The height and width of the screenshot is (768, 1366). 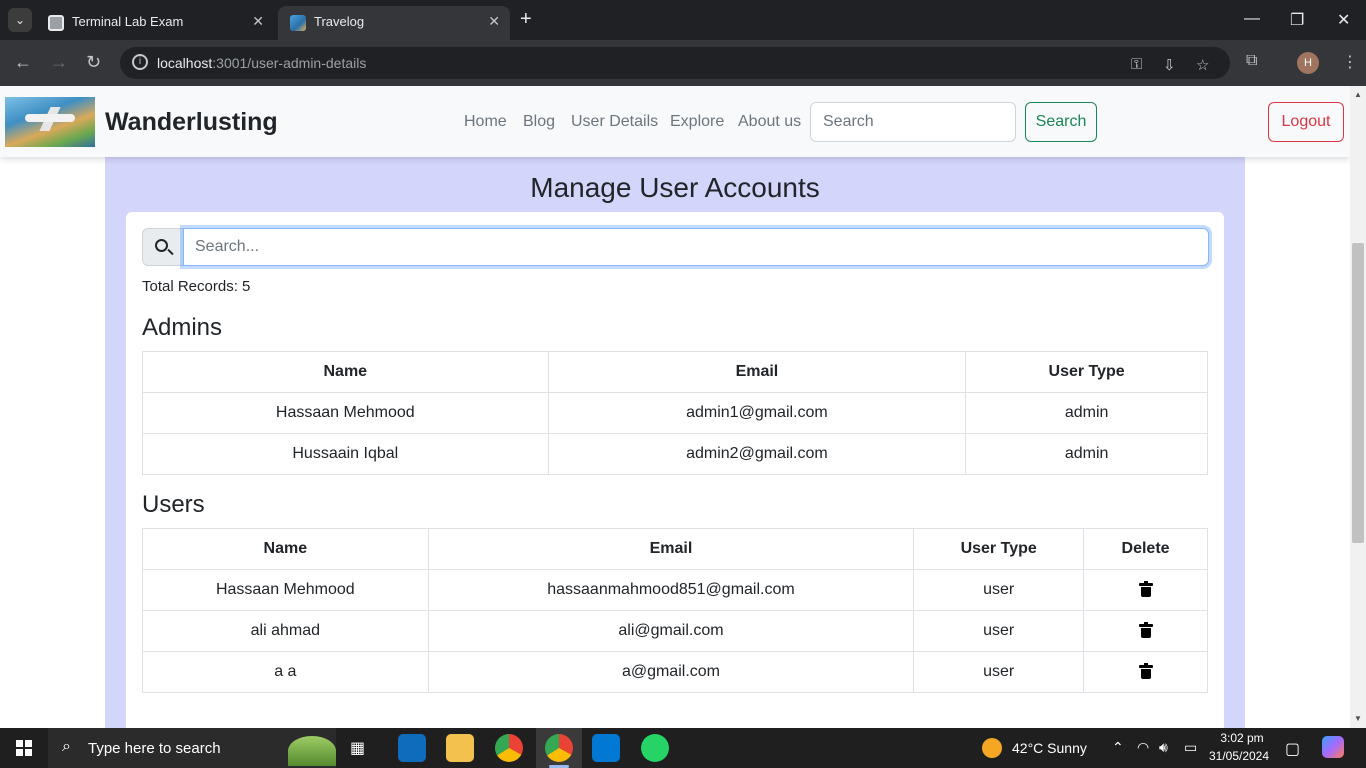 What do you see at coordinates (1358, 718) in the screenshot?
I see `scroll-down-icon: ▼` at bounding box center [1358, 718].